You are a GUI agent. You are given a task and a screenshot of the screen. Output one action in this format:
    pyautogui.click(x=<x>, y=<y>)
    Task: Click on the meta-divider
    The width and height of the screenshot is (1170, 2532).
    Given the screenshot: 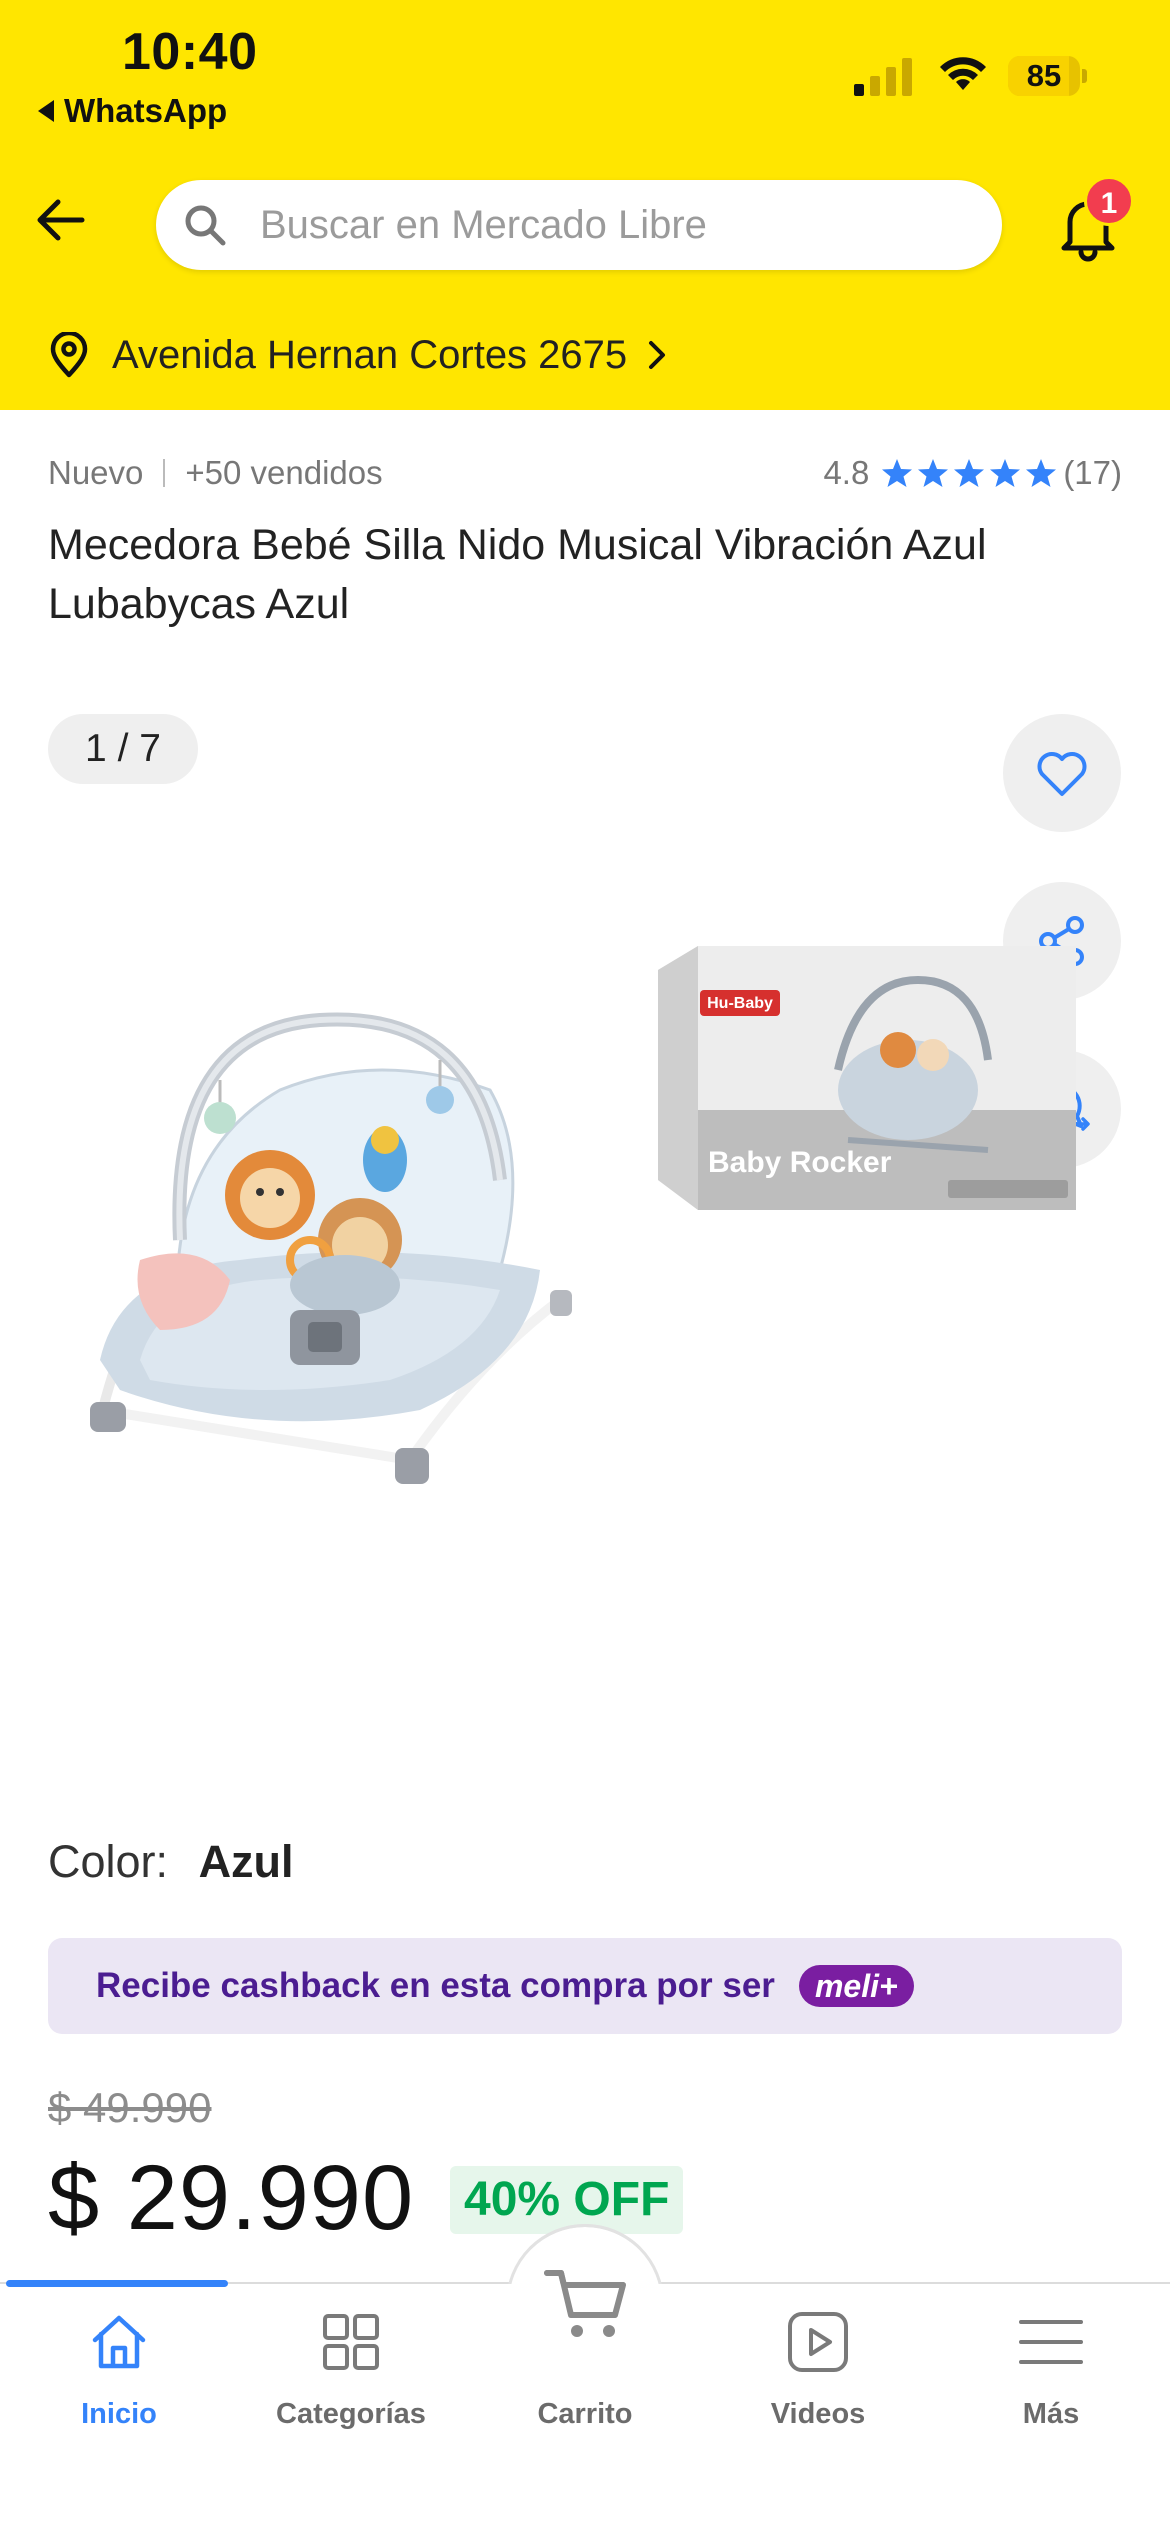 What is the action you would take?
    pyautogui.click(x=164, y=473)
    